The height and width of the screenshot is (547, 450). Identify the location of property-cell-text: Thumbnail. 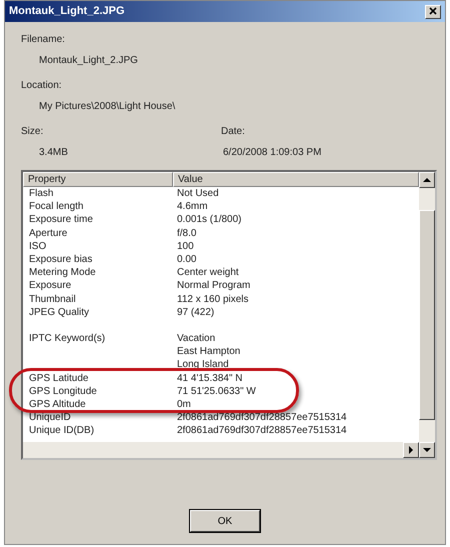
(52, 299).